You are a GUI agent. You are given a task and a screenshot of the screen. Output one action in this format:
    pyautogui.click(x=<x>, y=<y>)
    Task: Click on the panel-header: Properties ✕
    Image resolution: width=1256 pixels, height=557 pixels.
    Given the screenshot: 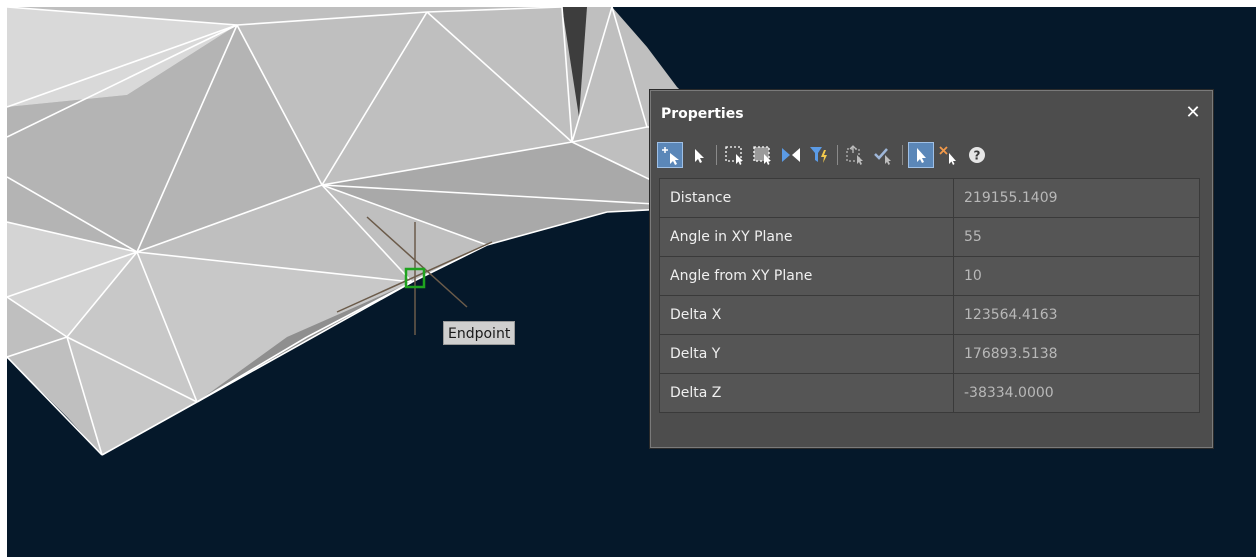 What is the action you would take?
    pyautogui.click(x=931, y=113)
    